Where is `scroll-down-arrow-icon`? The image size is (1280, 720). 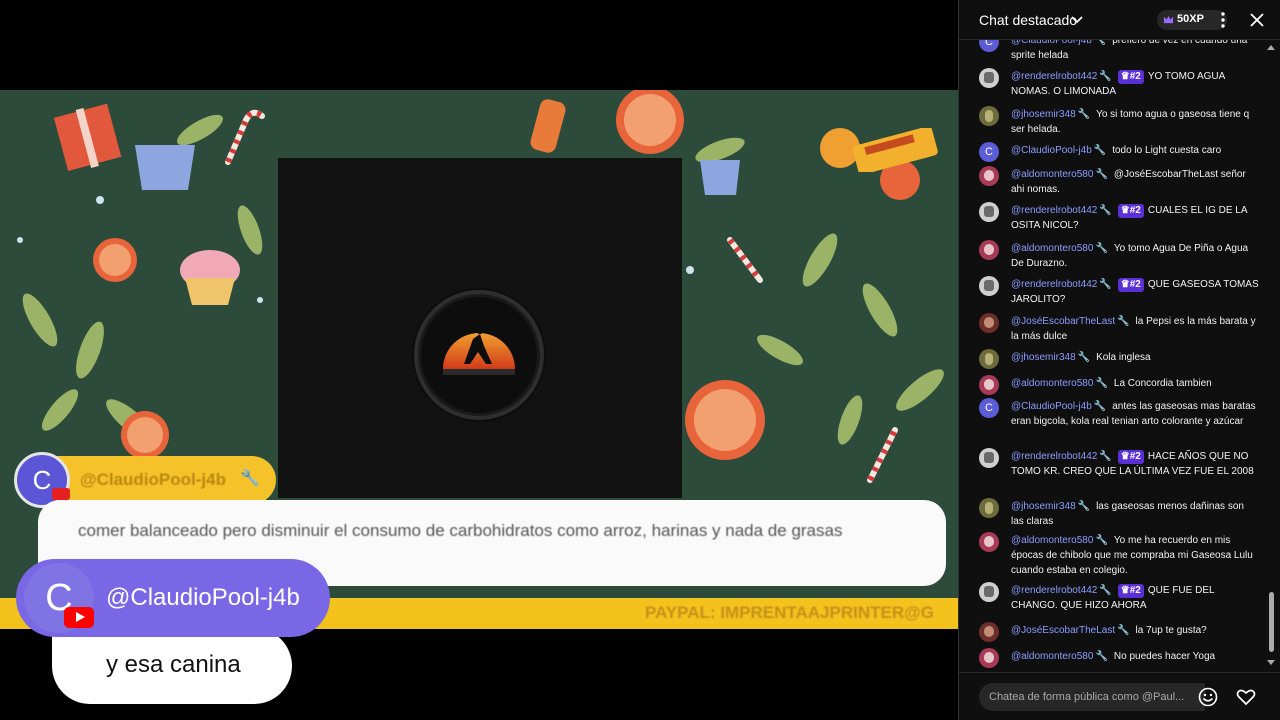 scroll-down-arrow-icon is located at coordinates (1271, 662).